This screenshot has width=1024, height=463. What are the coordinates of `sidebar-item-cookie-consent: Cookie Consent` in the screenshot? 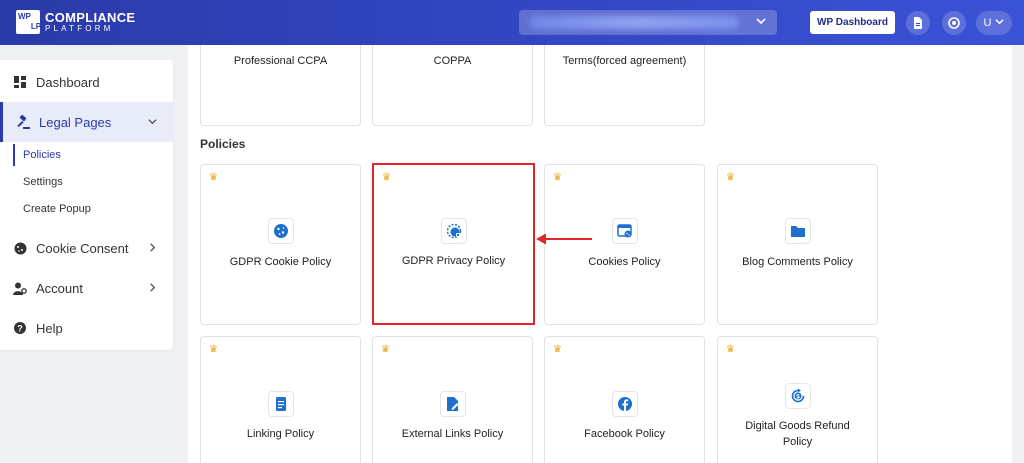 It's located at (86, 248).